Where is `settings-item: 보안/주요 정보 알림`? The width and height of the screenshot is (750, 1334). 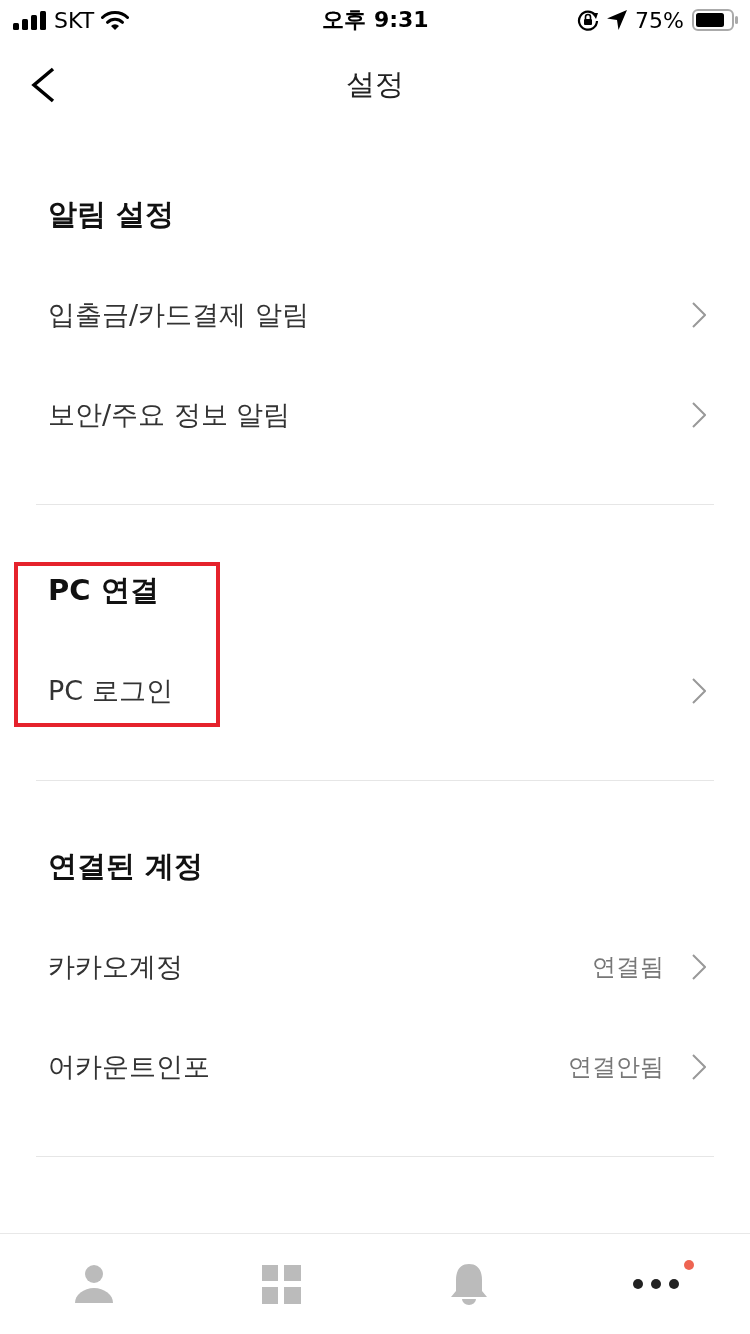 settings-item: 보안/주요 정보 알림 is located at coordinates (375, 415).